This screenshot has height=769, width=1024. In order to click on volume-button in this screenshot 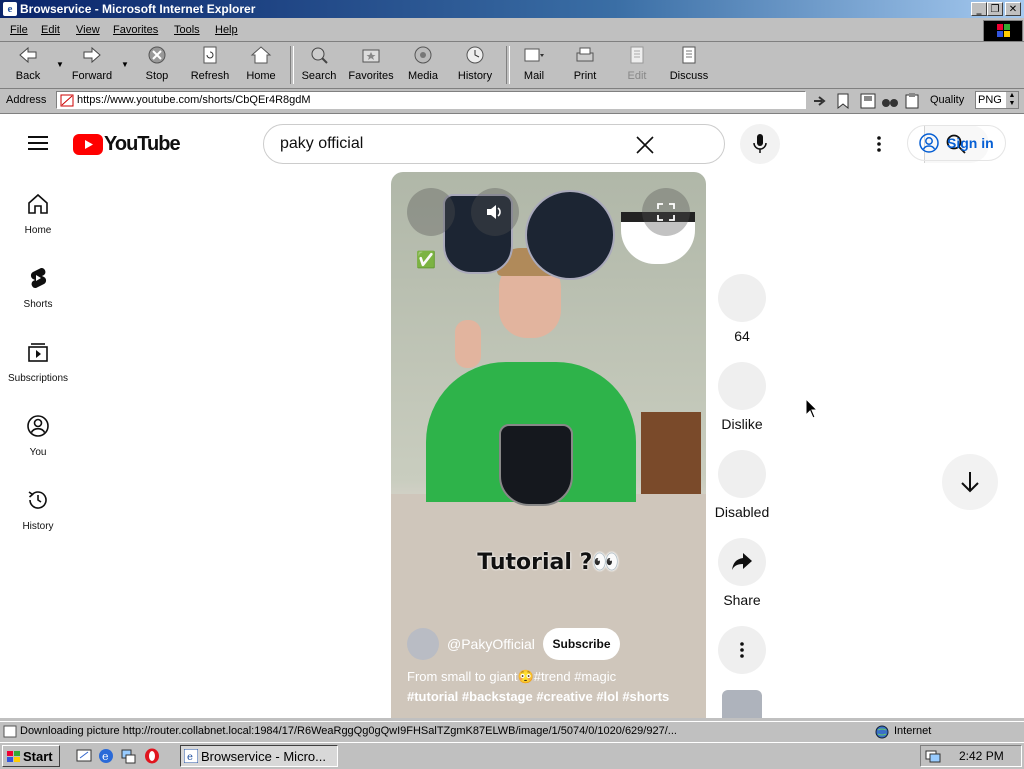, I will do `click(495, 212)`.